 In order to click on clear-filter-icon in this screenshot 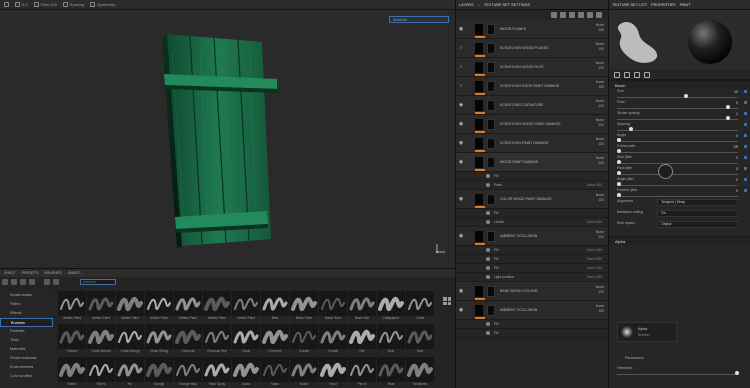, I will do `click(56, 282)`.